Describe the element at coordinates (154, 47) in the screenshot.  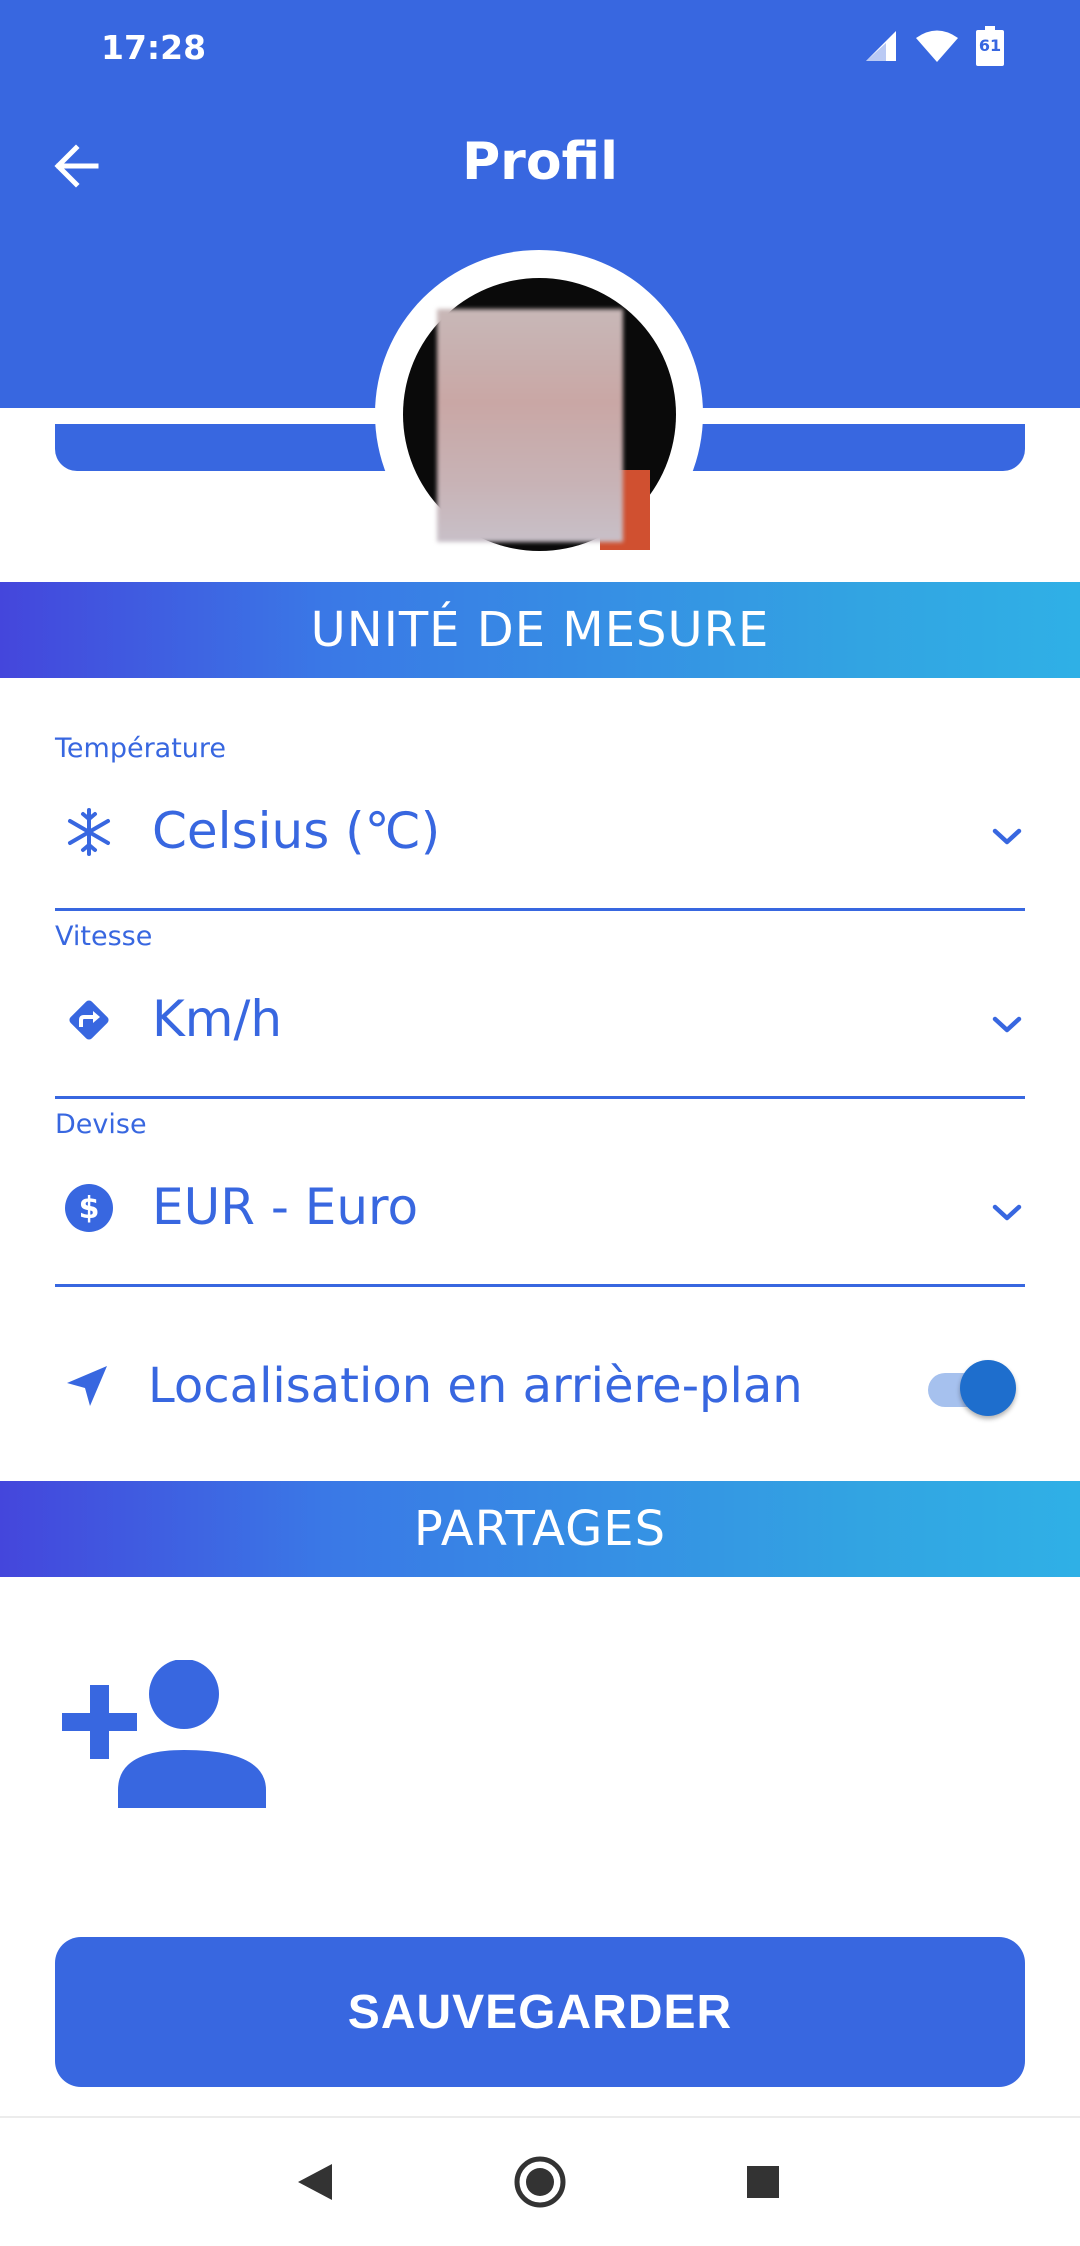
I see `status-time: 17:28` at that location.